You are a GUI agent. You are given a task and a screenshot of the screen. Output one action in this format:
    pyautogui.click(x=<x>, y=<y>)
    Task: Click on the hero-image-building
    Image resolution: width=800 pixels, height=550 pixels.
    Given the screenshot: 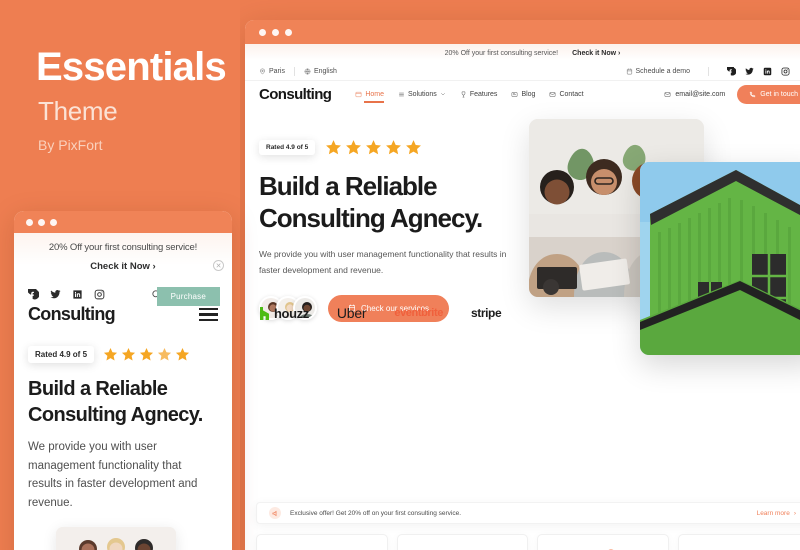 What is the action you would take?
    pyautogui.click(x=720, y=258)
    